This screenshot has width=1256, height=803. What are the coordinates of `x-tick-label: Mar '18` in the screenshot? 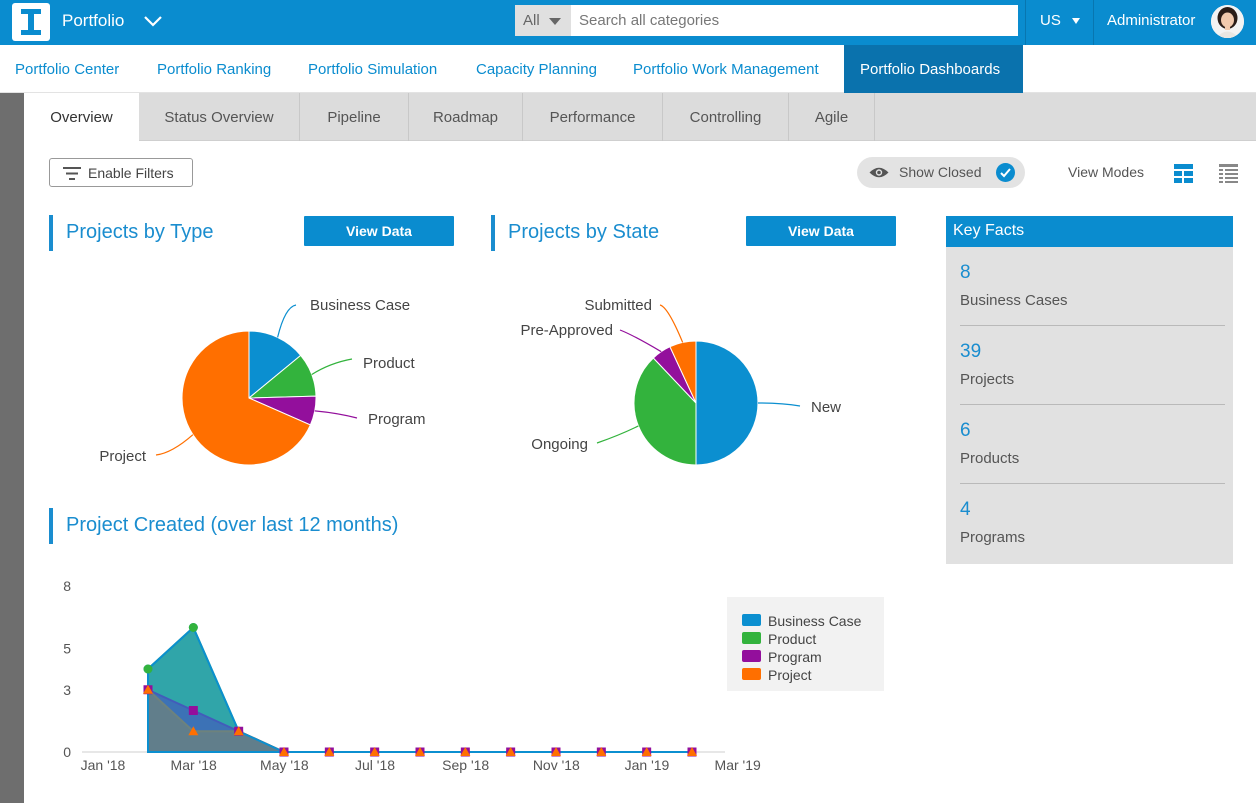 It's located at (194, 765).